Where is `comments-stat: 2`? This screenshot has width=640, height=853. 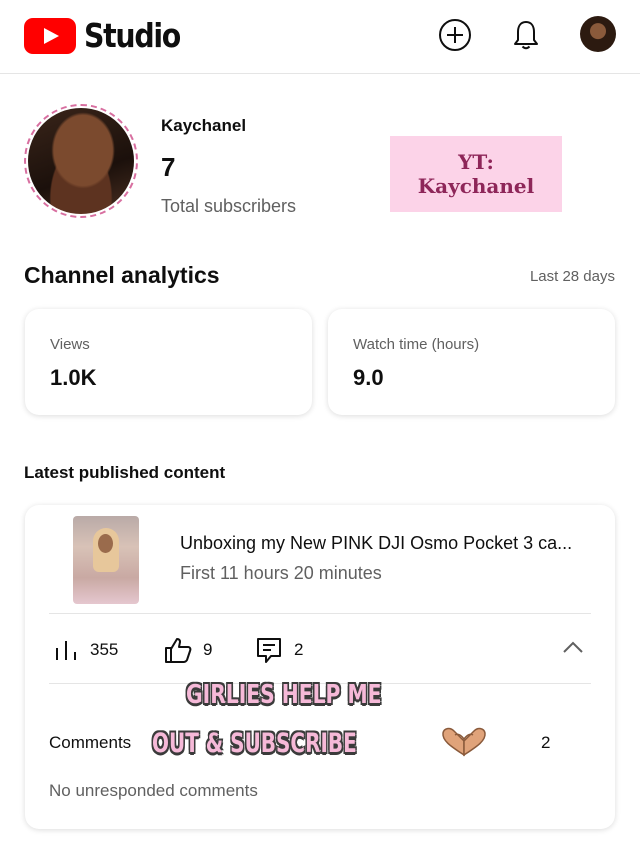 comments-stat: 2 is located at coordinates (279, 650).